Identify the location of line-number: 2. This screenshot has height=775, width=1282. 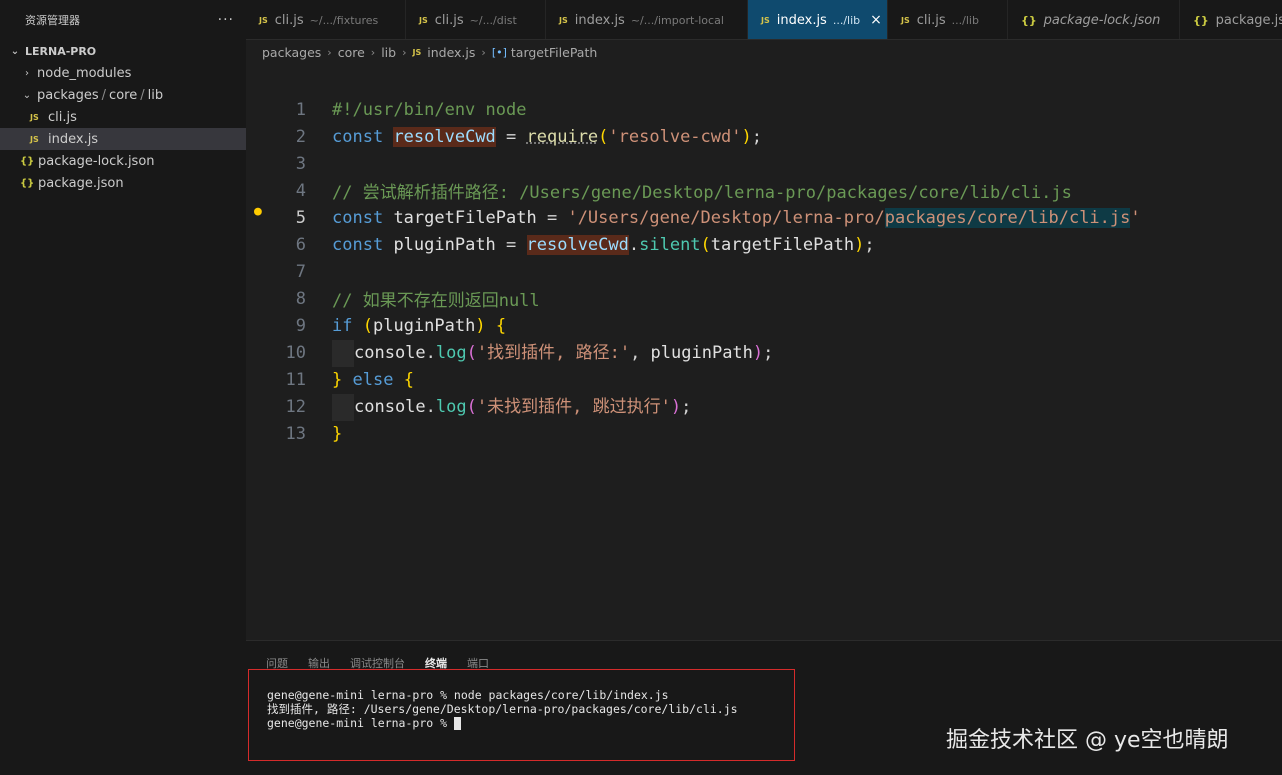
(300, 136).